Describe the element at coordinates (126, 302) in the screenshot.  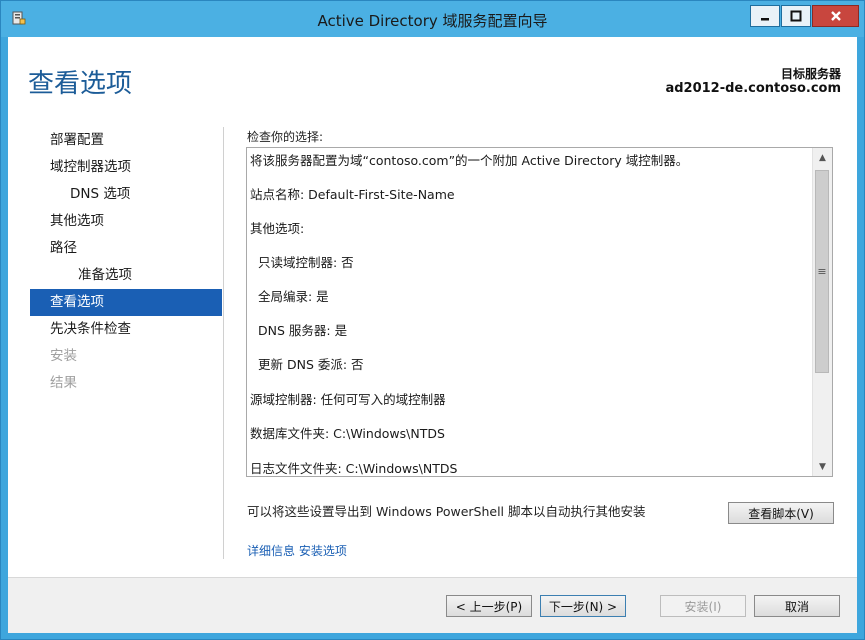
I see `nav-item-review-options: 查看选项` at that location.